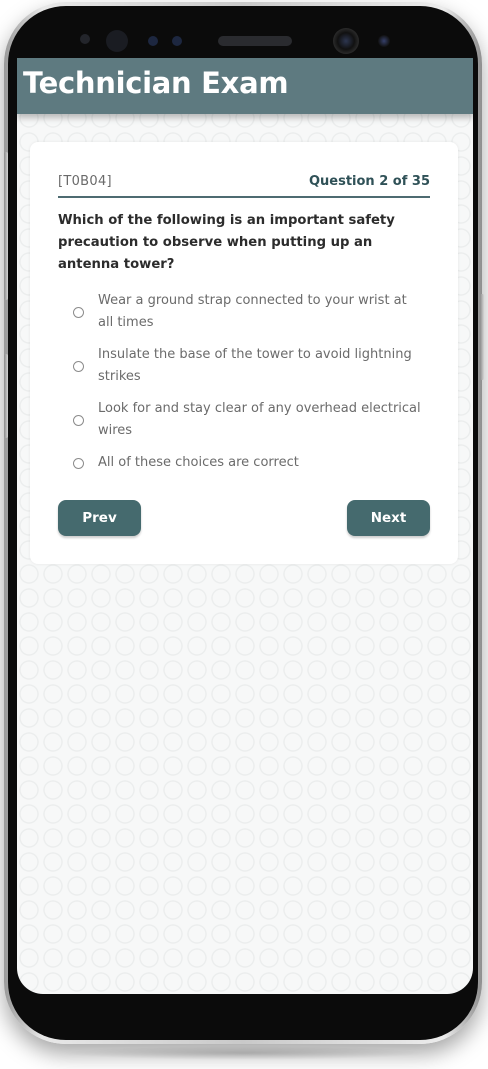  Describe the element at coordinates (346, 41) in the screenshot. I see `front-camera-icon` at that location.